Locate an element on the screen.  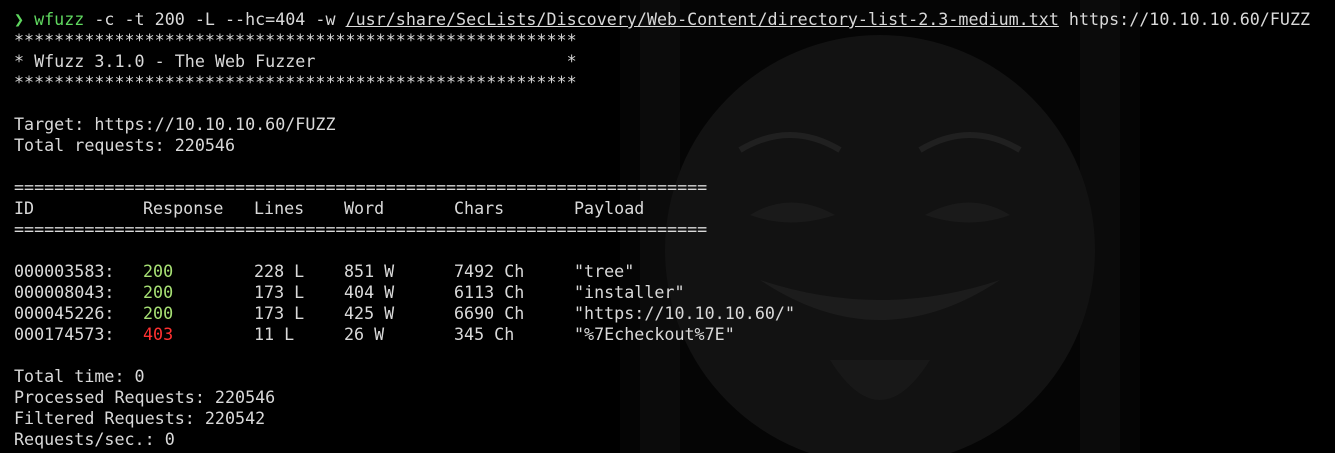
row-word: 26 W is located at coordinates (364, 334).